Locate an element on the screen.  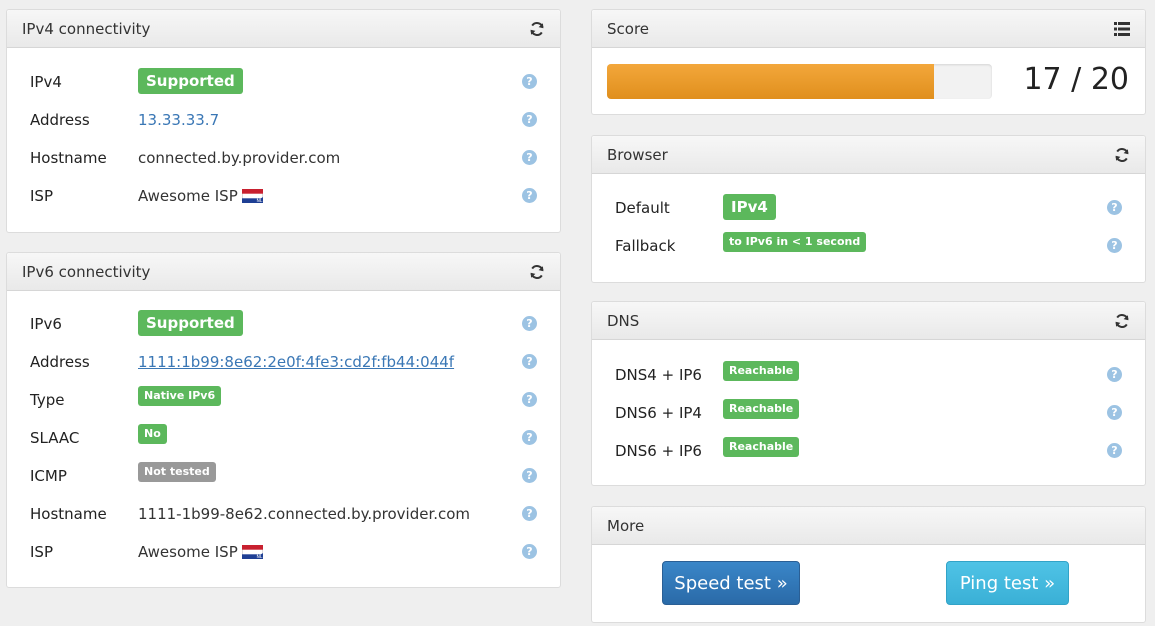
panel-title: Browser is located at coordinates (637, 154).